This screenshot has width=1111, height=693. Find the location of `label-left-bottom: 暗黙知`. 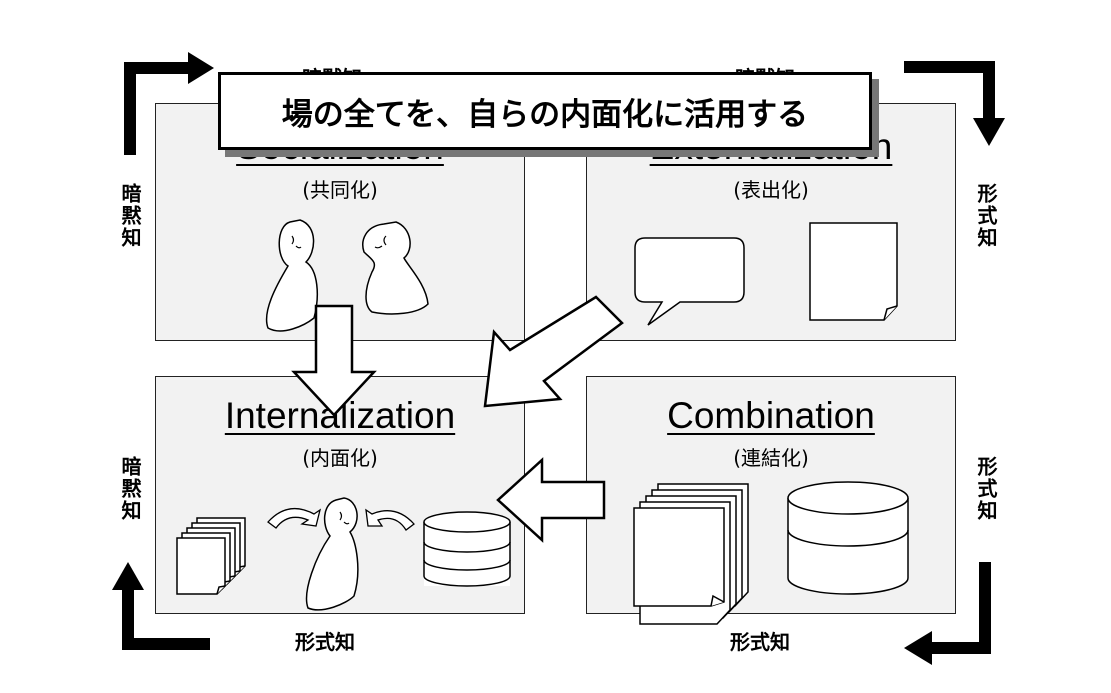

label-left-bottom: 暗黙知 is located at coordinates (130, 489).